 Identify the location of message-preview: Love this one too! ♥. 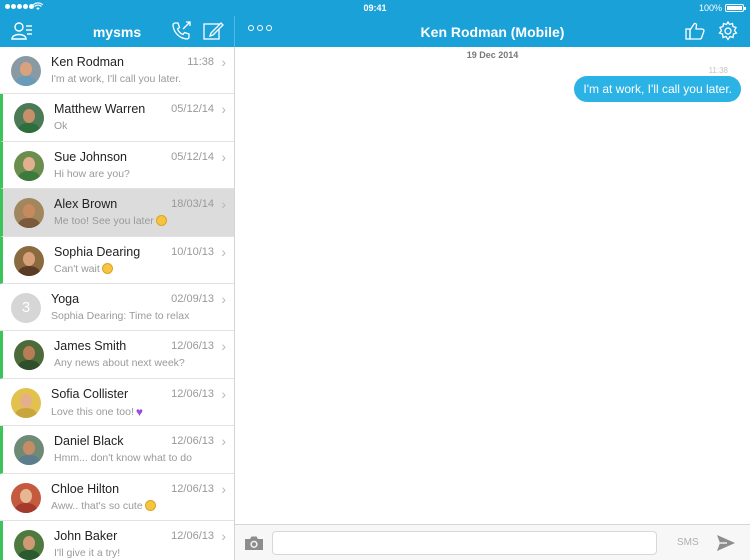
(97, 412).